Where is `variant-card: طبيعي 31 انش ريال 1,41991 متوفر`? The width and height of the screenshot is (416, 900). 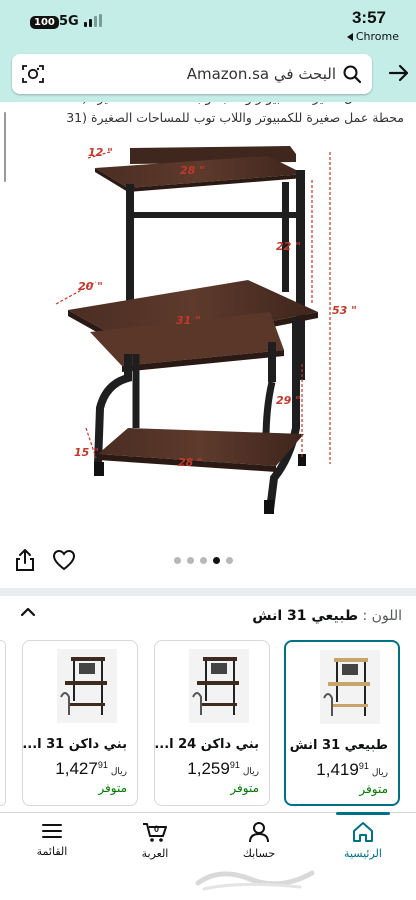 variant-card: طبيعي 31 انش ريال 1,41991 متوفر is located at coordinates (342, 723).